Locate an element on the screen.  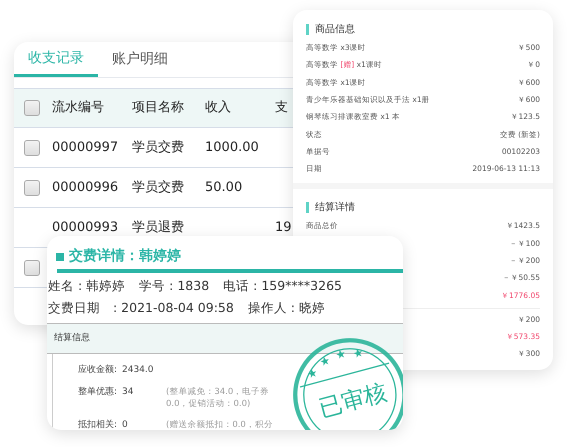
info-text: 操作人 : 晓婷 is located at coordinates (286, 307).